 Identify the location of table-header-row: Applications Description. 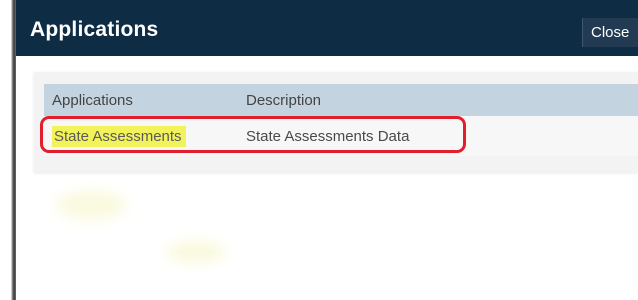
(341, 100).